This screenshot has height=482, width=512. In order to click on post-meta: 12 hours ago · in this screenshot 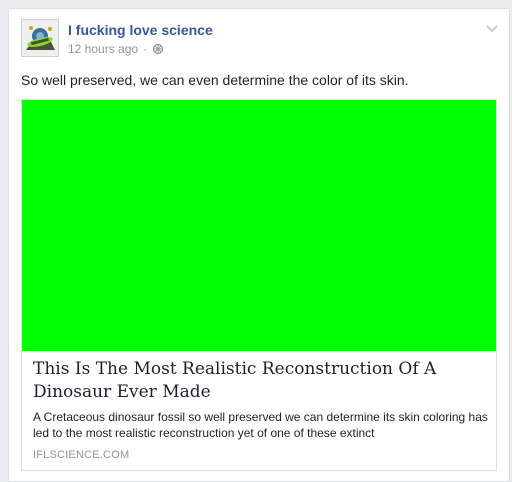, I will do `click(116, 49)`.